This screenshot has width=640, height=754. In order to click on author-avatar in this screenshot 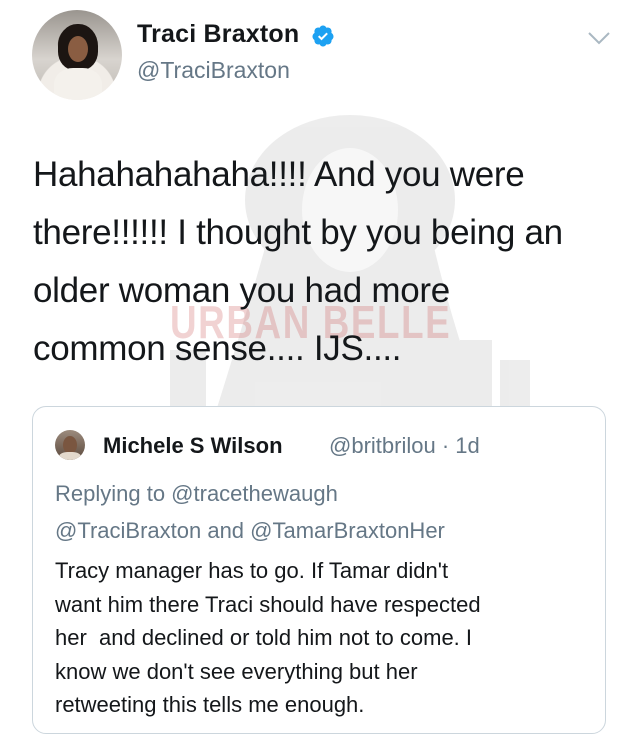, I will do `click(77, 55)`.